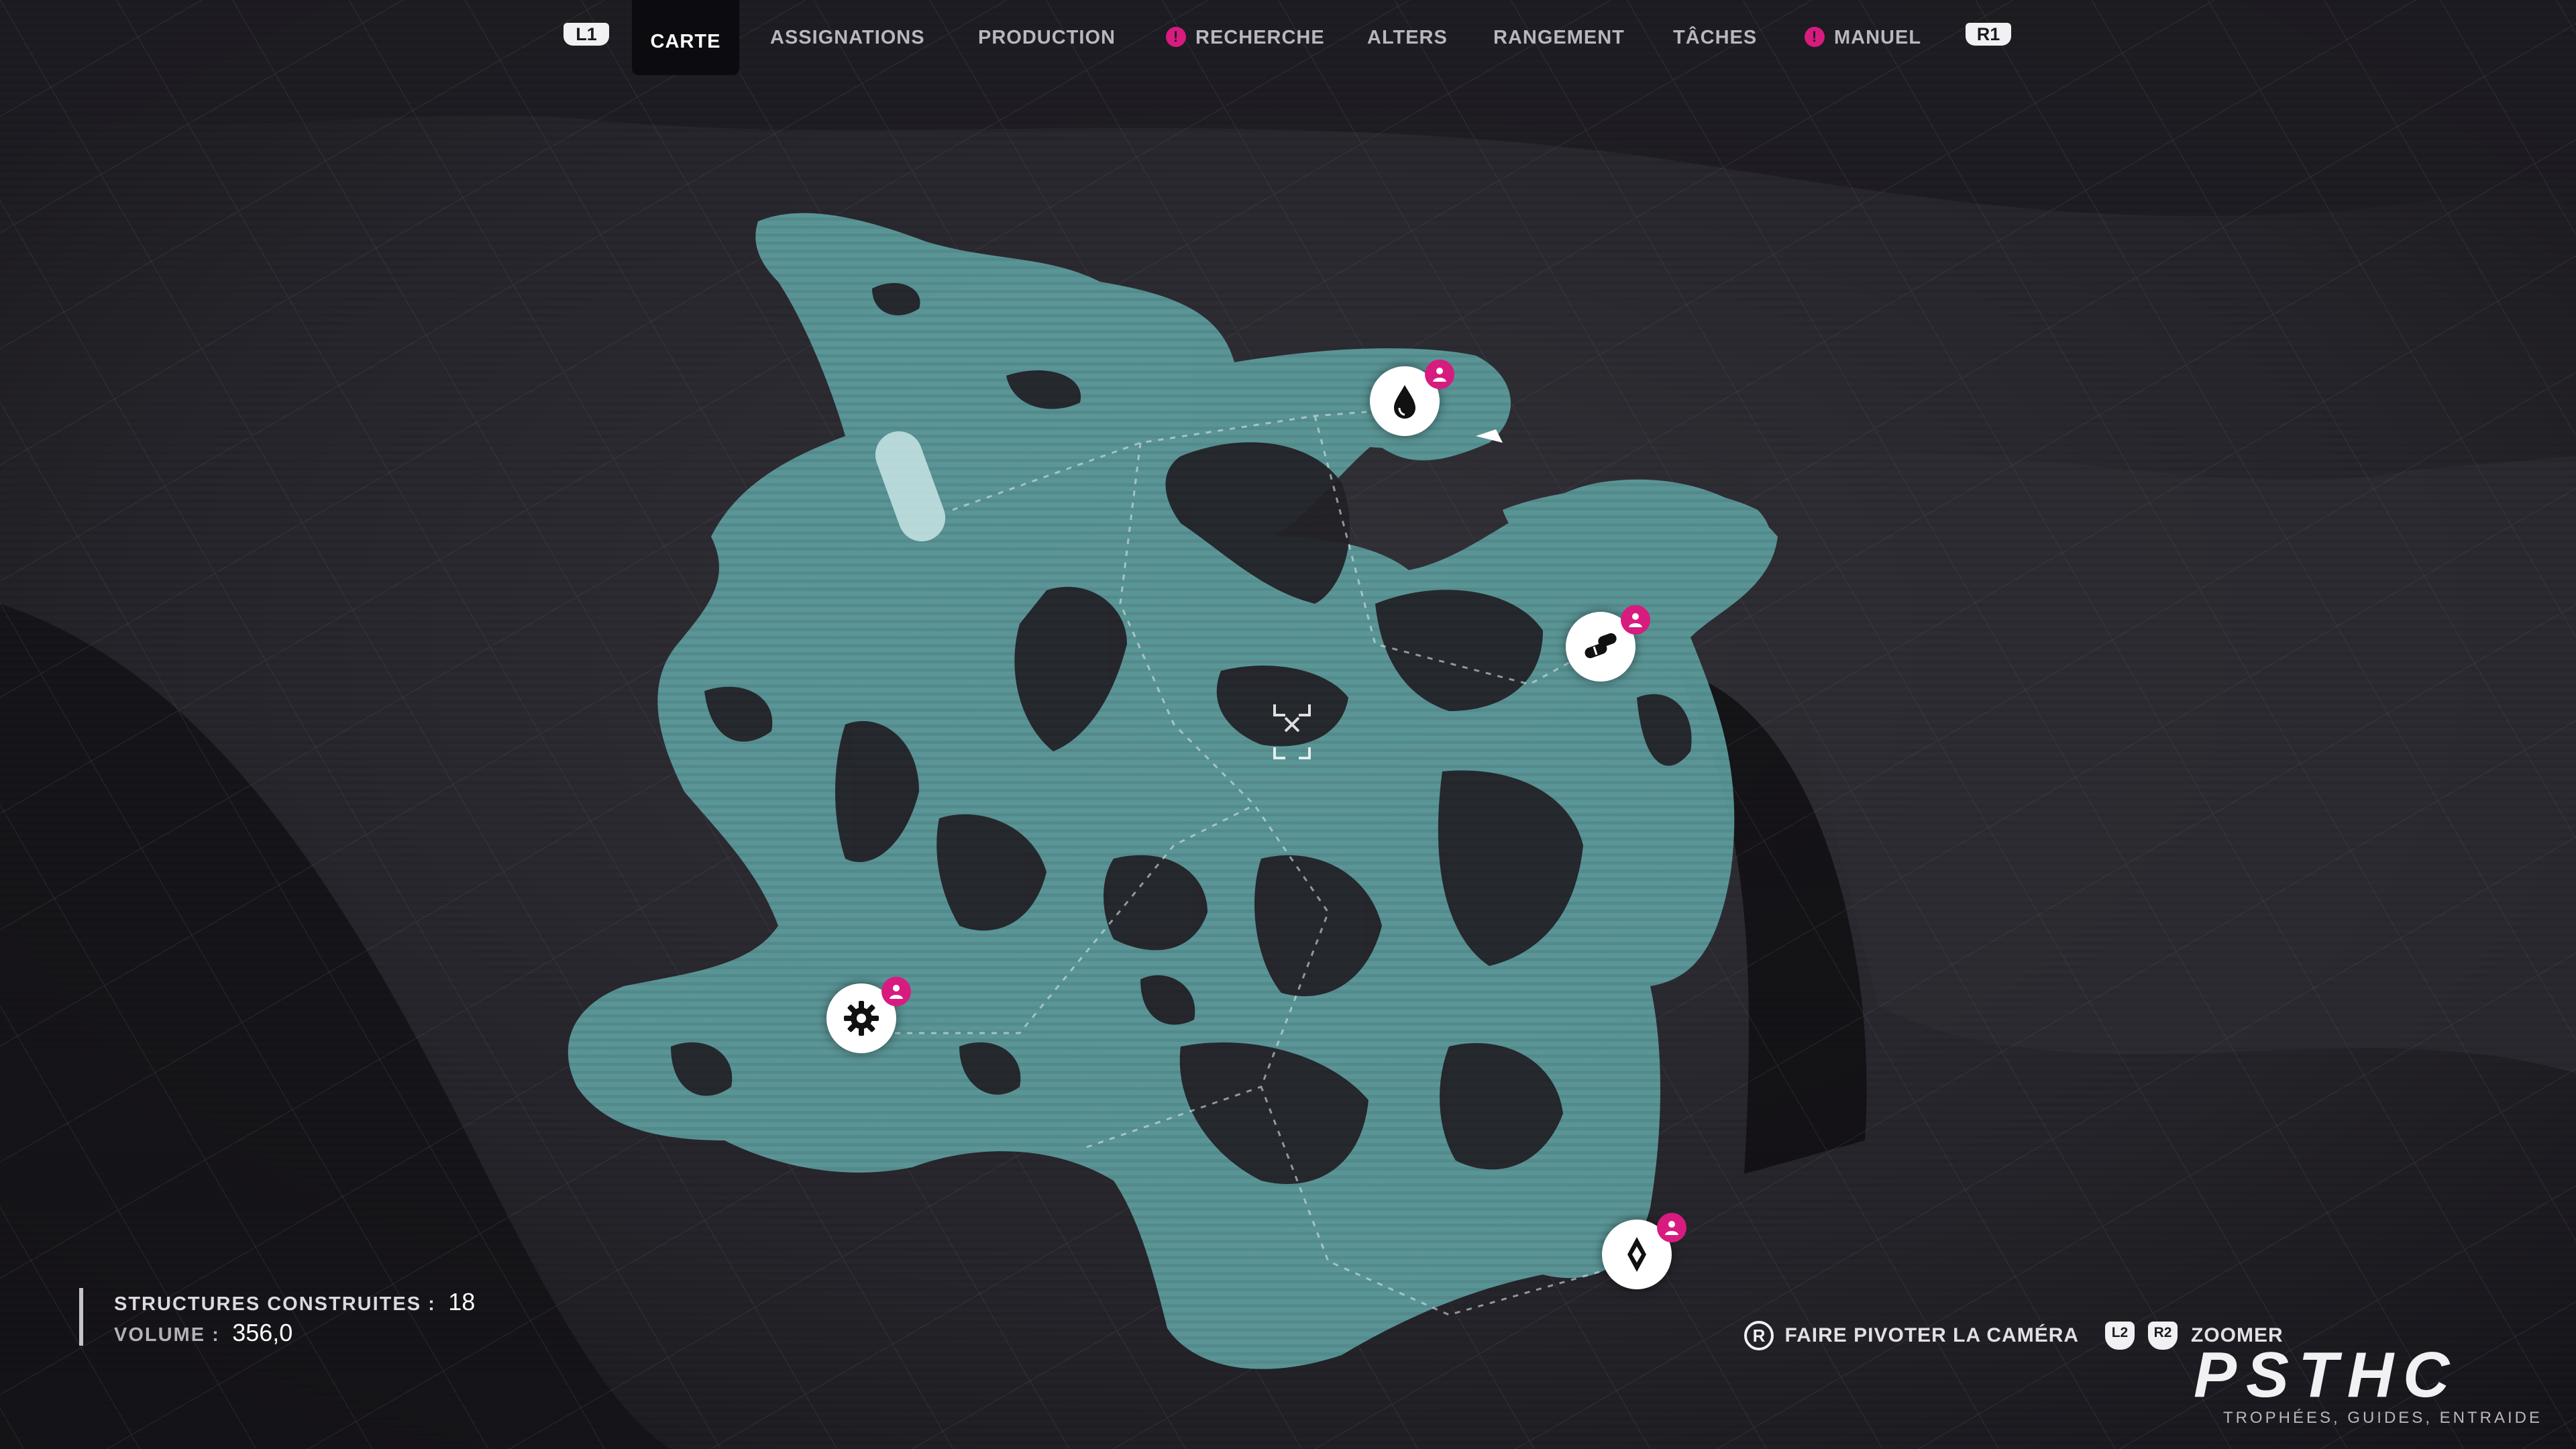 The width and height of the screenshot is (2576, 1449). I want to click on r2-trigger-icon: R2, so click(2163, 1336).